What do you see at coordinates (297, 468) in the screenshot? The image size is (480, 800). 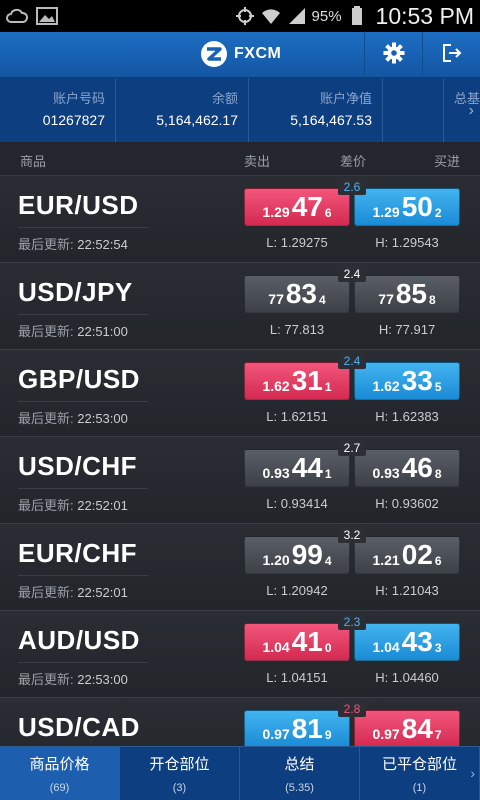 I see `sell-button: 0.93 44 1` at bounding box center [297, 468].